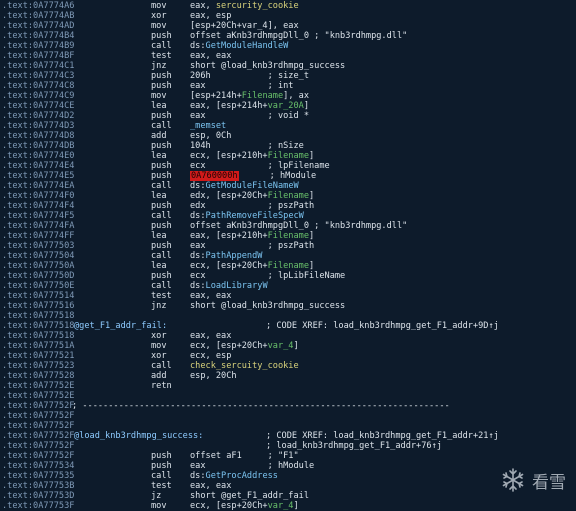 The width and height of the screenshot is (576, 511). What do you see at coordinates (38, 486) in the screenshot?
I see `address: .text:0A77753B` at bounding box center [38, 486].